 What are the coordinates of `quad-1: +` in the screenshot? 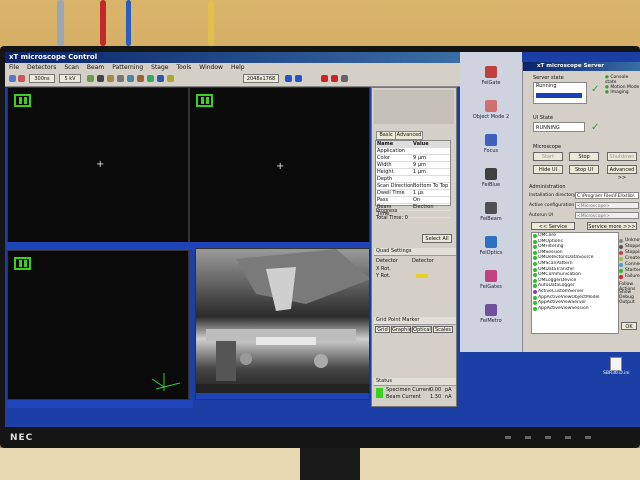 It's located at (98, 165).